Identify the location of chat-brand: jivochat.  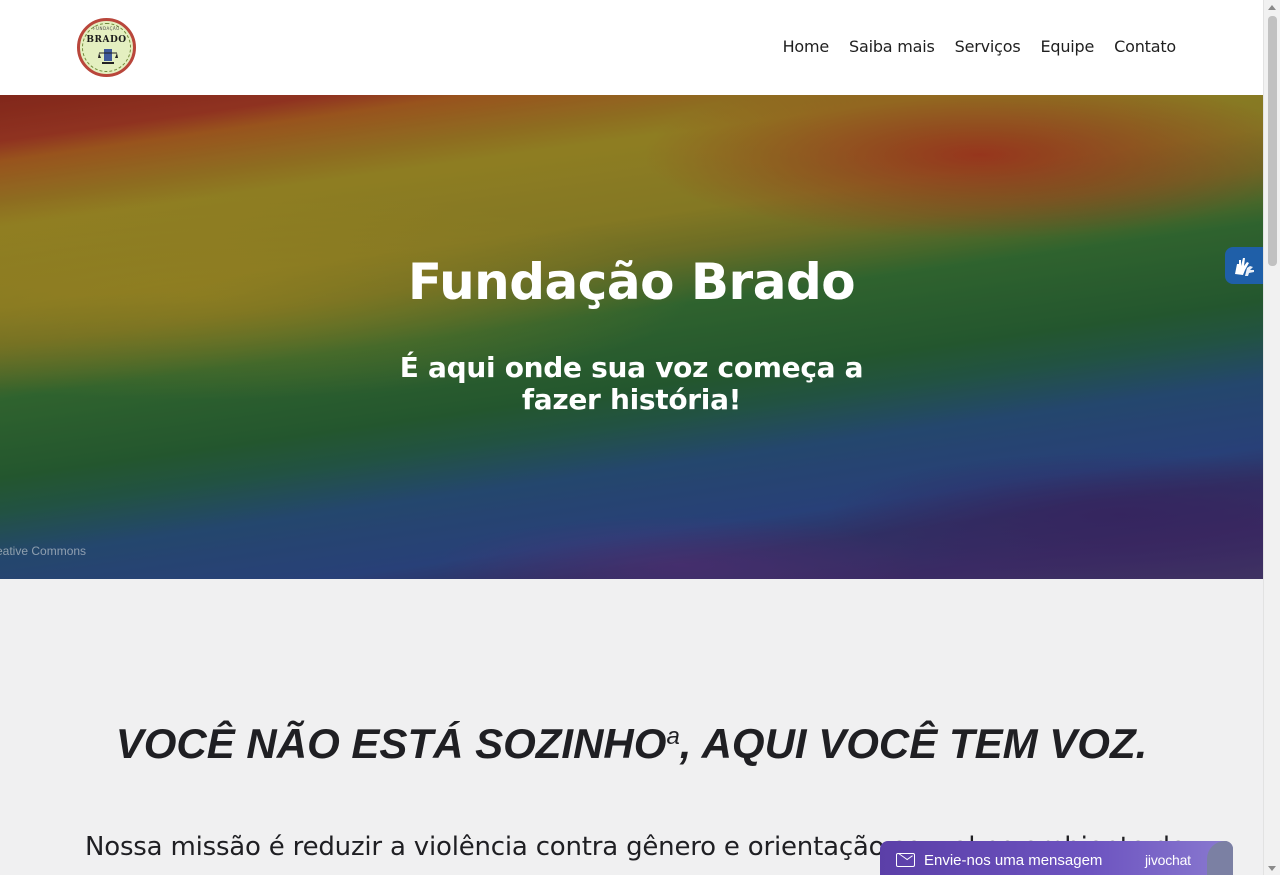
(1168, 860).